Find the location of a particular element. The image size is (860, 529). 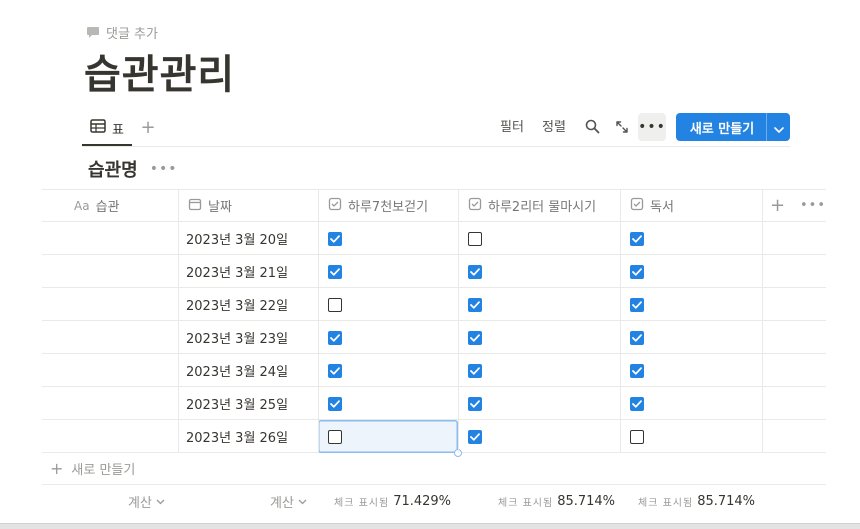

calc-walk: 체크 표시됨 71.429% is located at coordinates (392, 501).